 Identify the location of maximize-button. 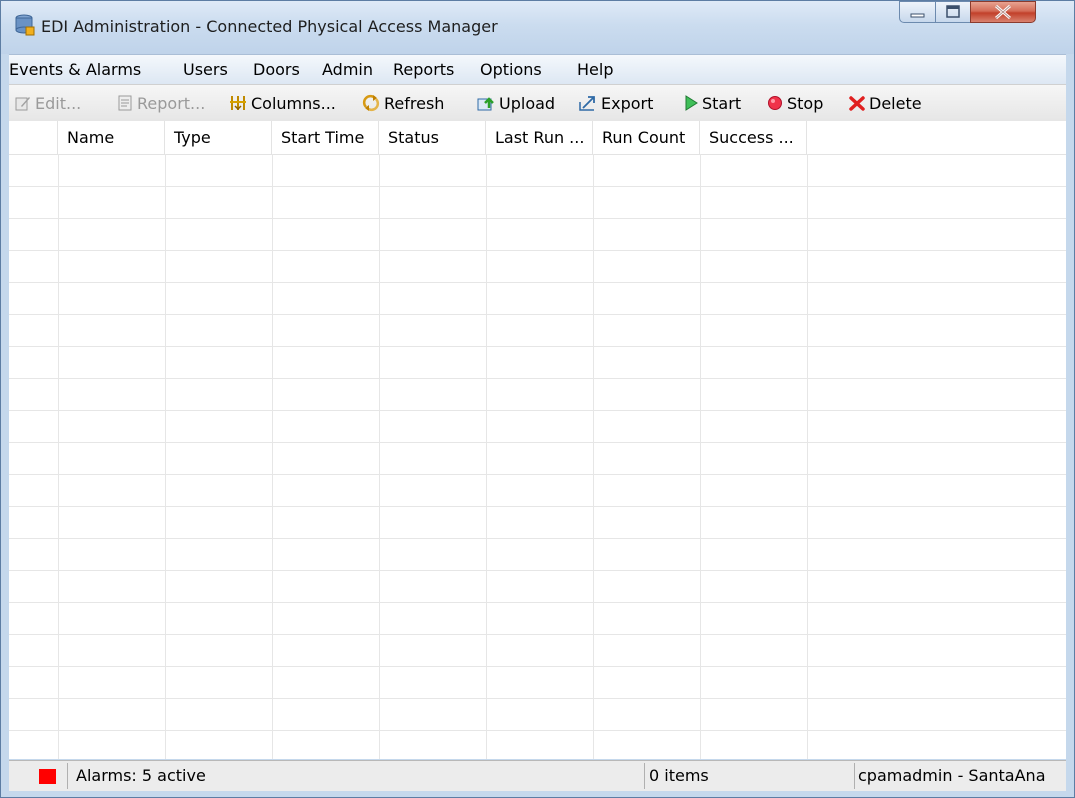
(953, 12).